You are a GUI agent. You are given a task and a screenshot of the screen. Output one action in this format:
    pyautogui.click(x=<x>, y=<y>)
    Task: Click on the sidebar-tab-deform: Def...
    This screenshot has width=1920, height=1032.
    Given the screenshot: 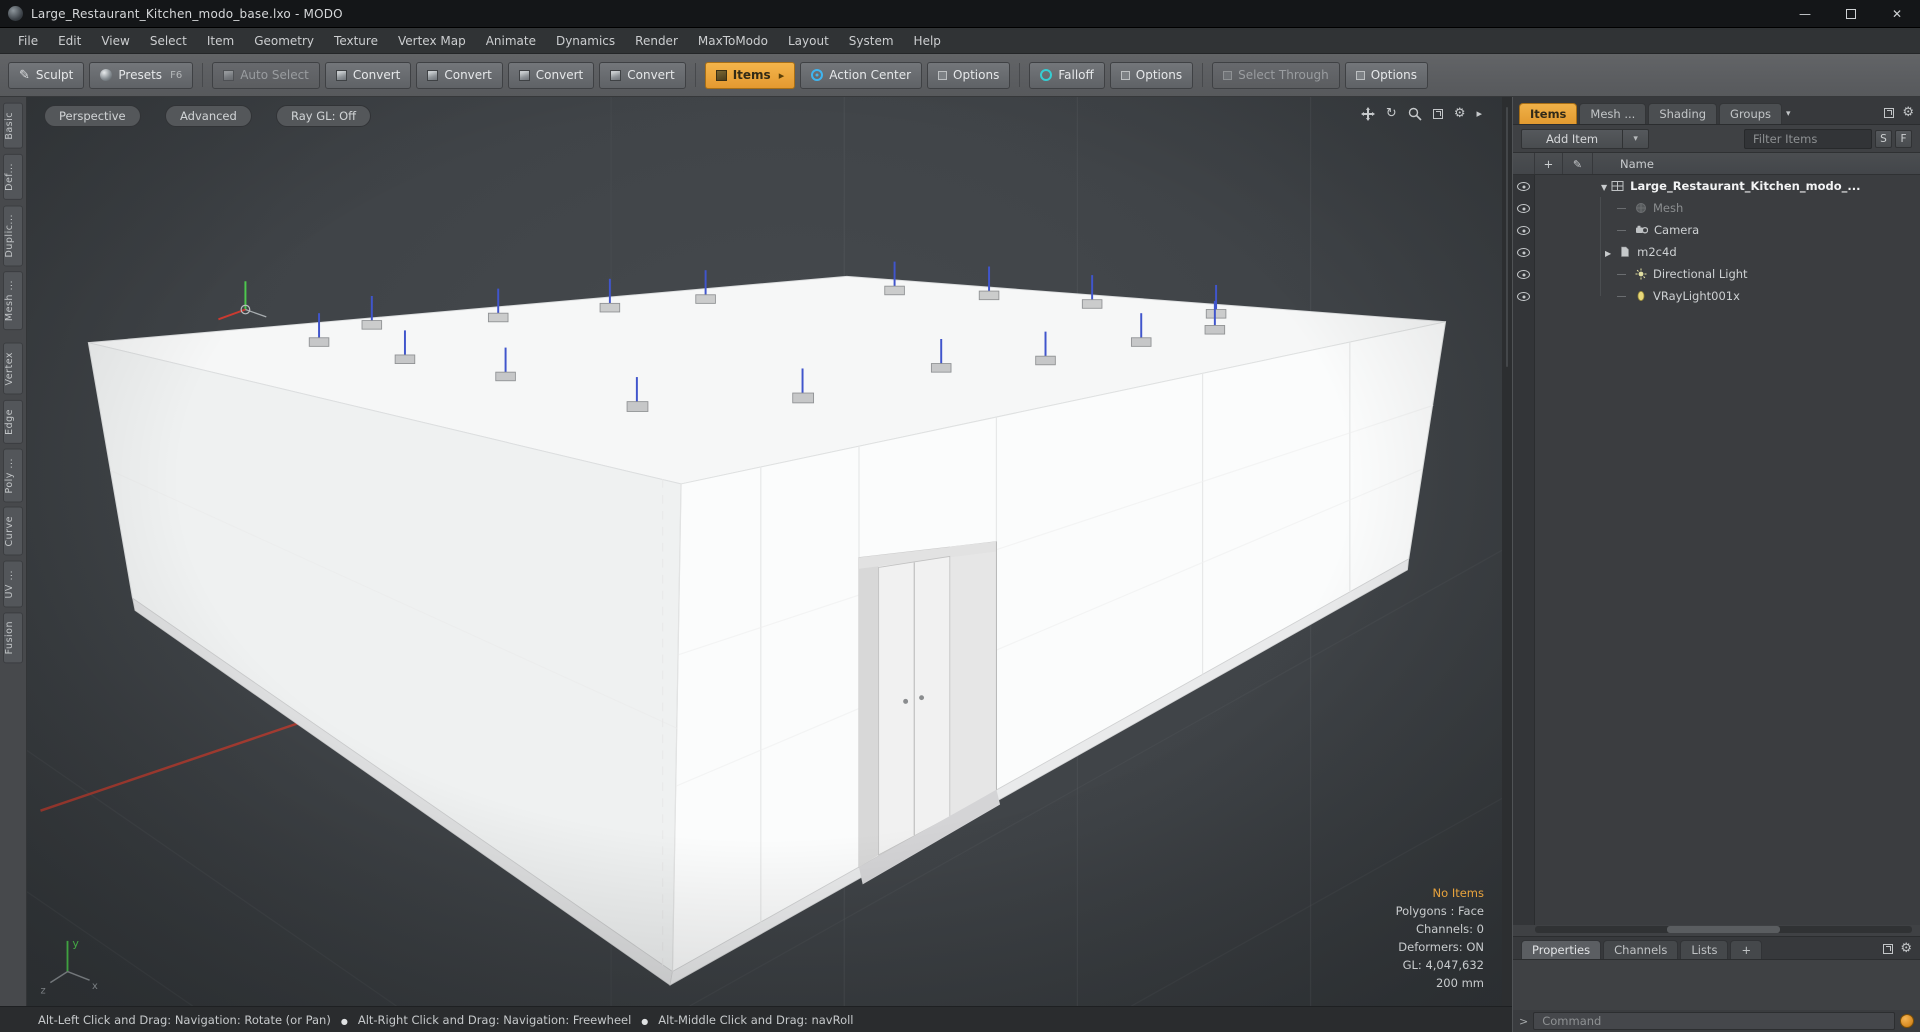 What is the action you would take?
    pyautogui.click(x=13, y=176)
    